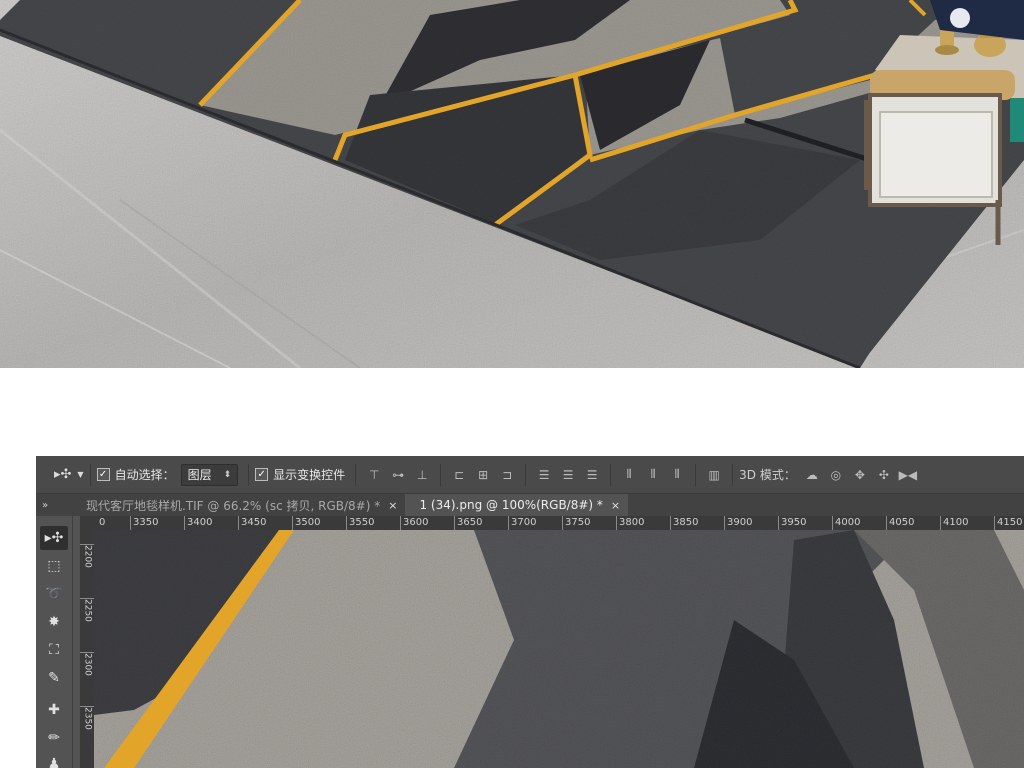  I want to click on ruler-tick: 2200, so click(87, 557).